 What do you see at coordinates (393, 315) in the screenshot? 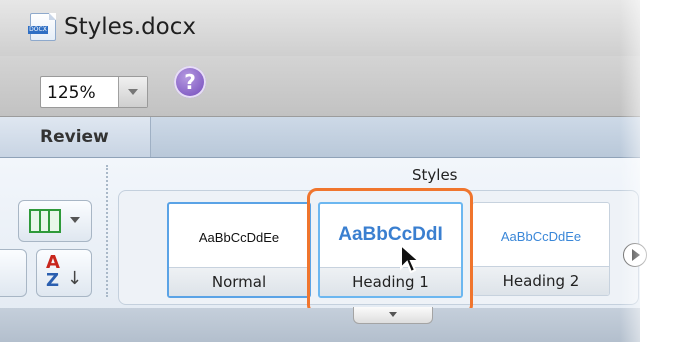
I see `expand-gallery-icon` at bounding box center [393, 315].